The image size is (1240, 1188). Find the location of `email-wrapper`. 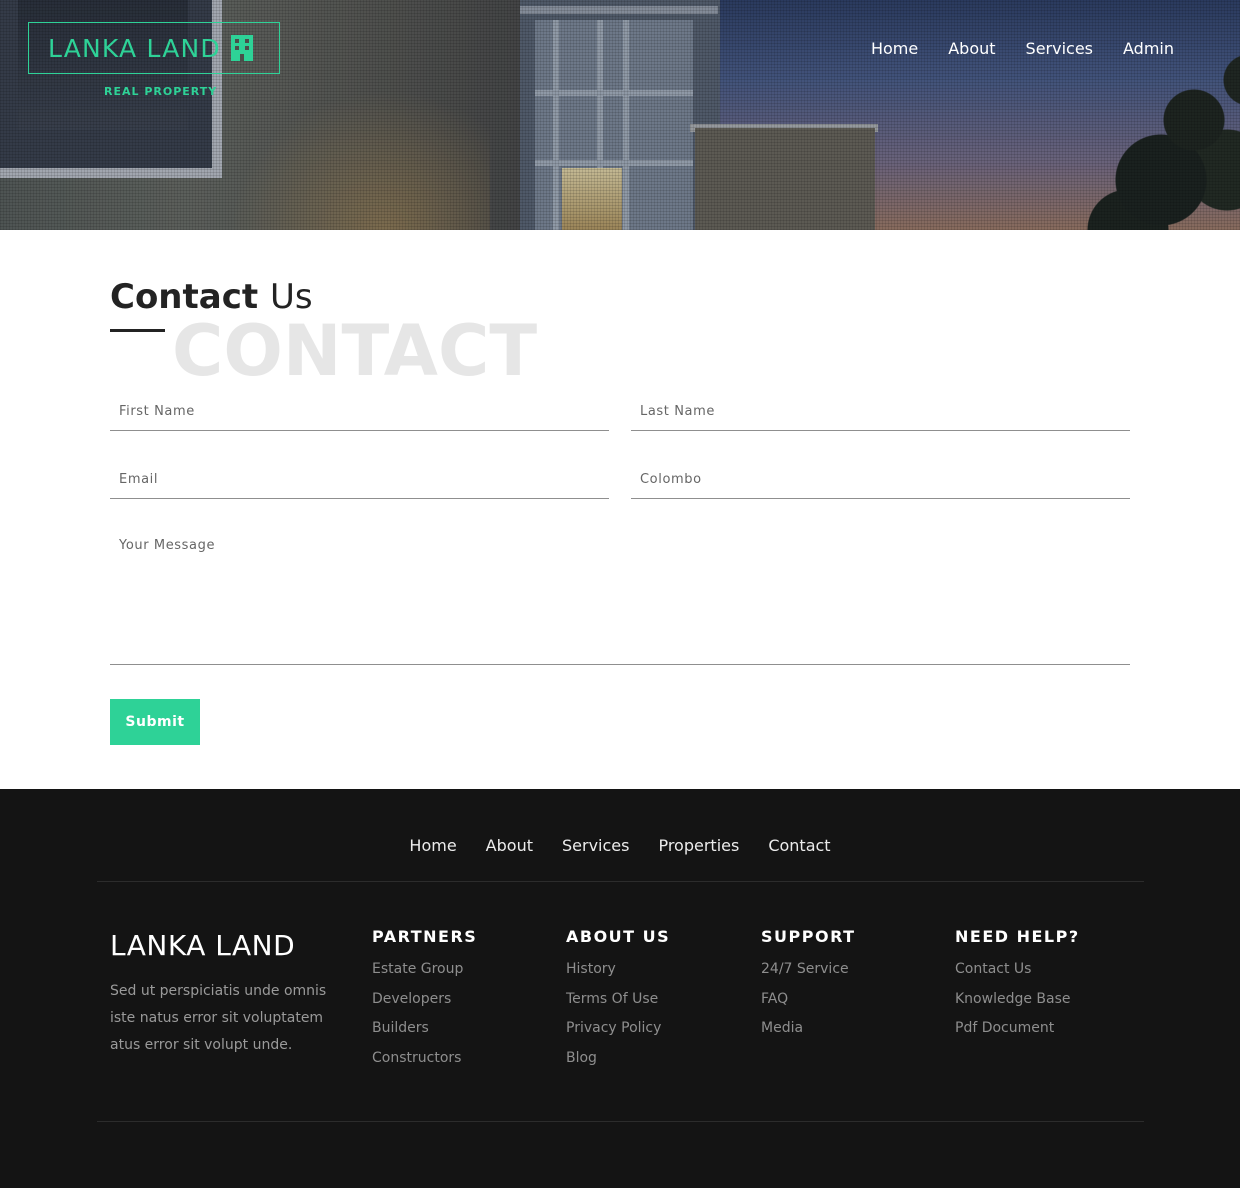

email-wrapper is located at coordinates (359, 480).